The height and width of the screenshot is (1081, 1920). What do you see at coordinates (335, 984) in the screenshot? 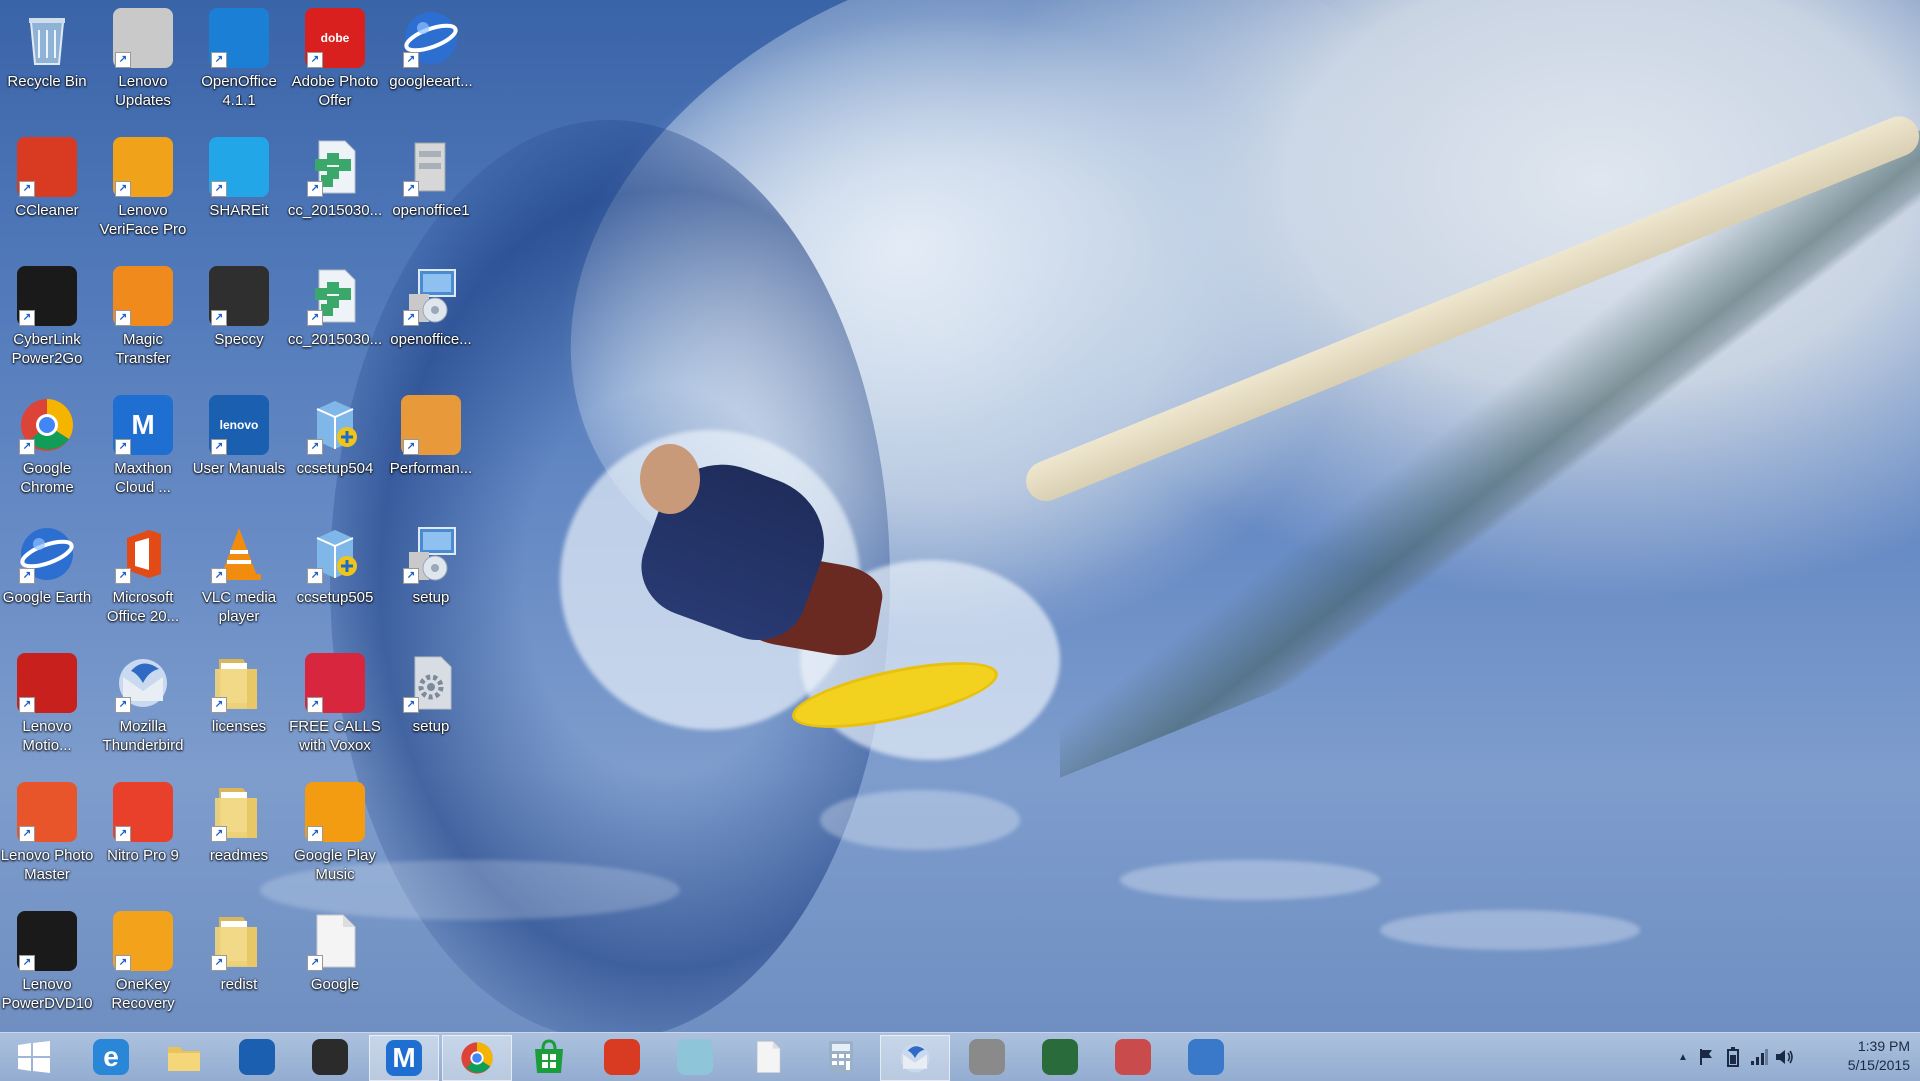
I see `desktop-icon-label: Google` at bounding box center [335, 984].